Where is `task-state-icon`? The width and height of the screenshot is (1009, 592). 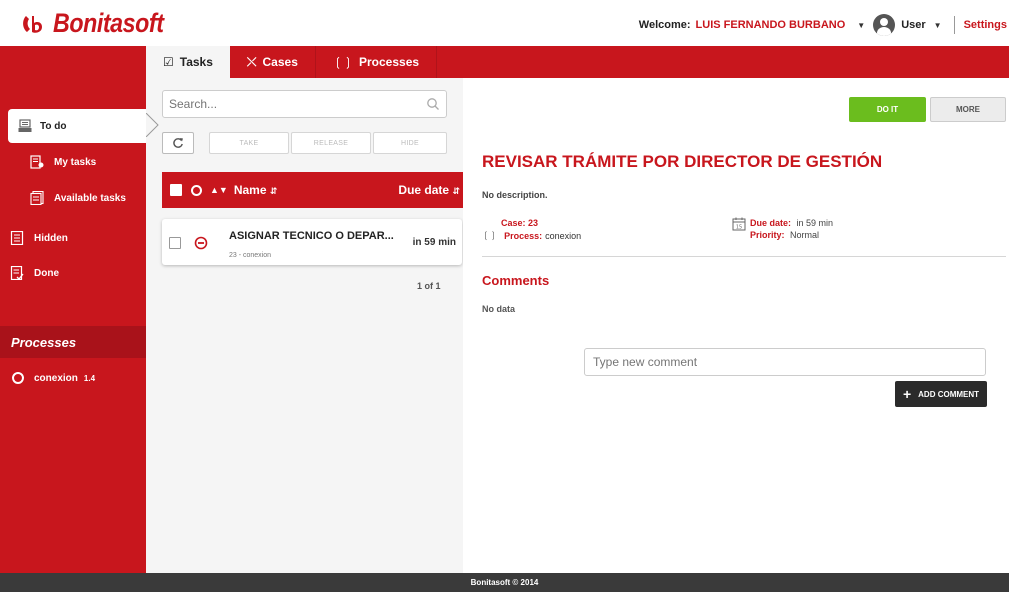
task-state-icon is located at coordinates (201, 243).